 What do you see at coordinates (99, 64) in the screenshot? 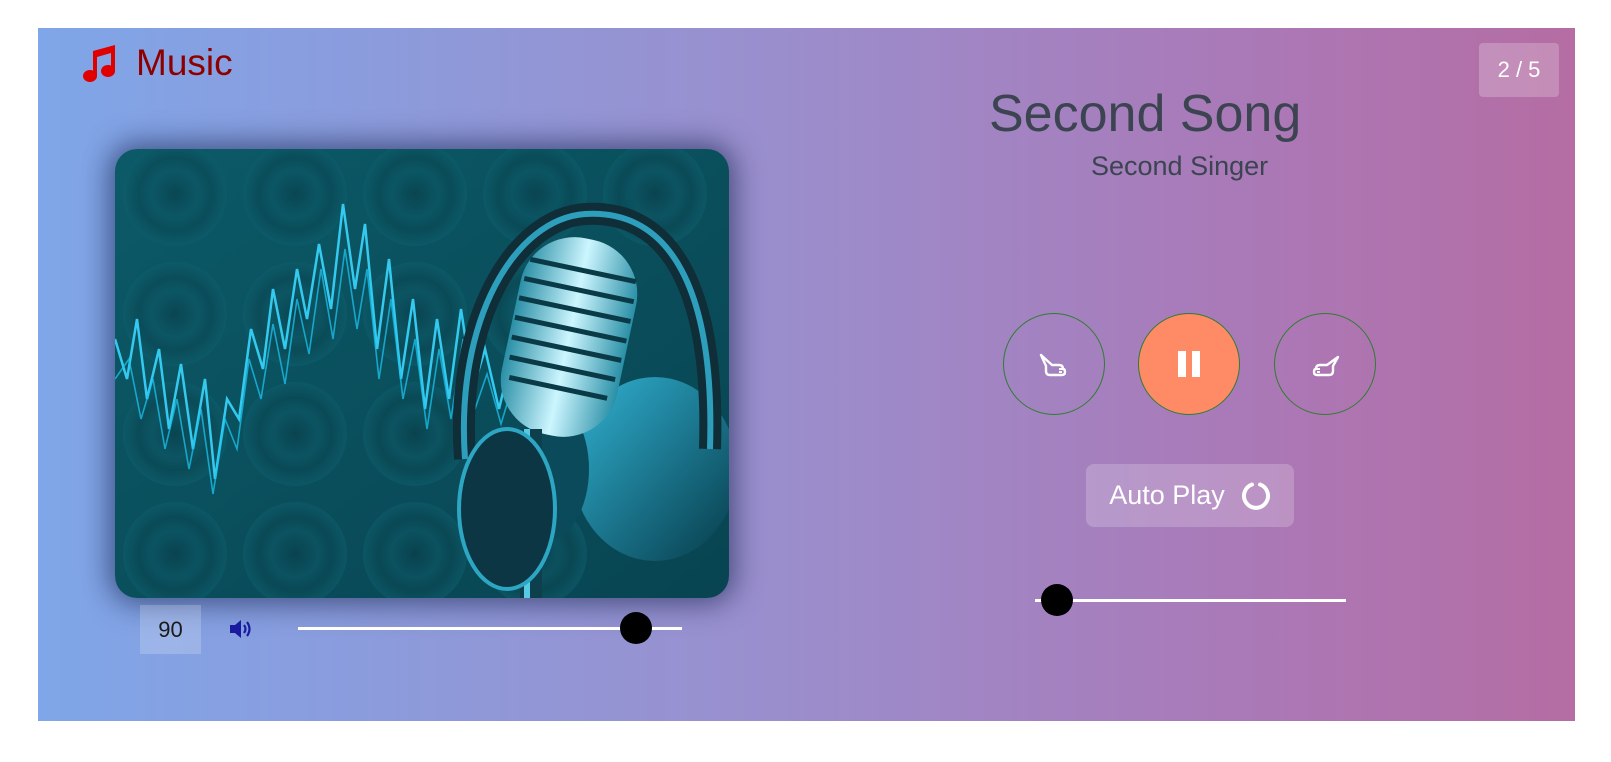
I see `music-note-icon` at bounding box center [99, 64].